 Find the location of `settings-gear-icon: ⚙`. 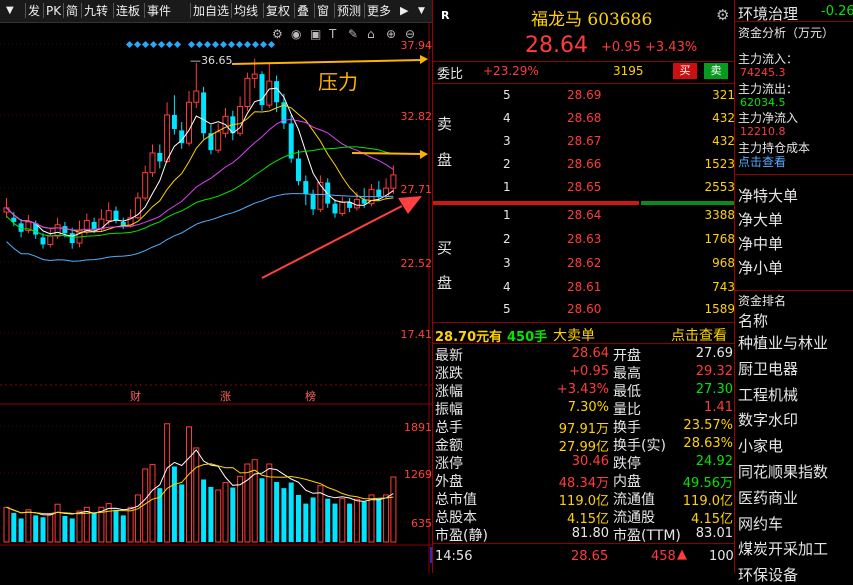

settings-gear-icon: ⚙ is located at coordinates (722, 15).